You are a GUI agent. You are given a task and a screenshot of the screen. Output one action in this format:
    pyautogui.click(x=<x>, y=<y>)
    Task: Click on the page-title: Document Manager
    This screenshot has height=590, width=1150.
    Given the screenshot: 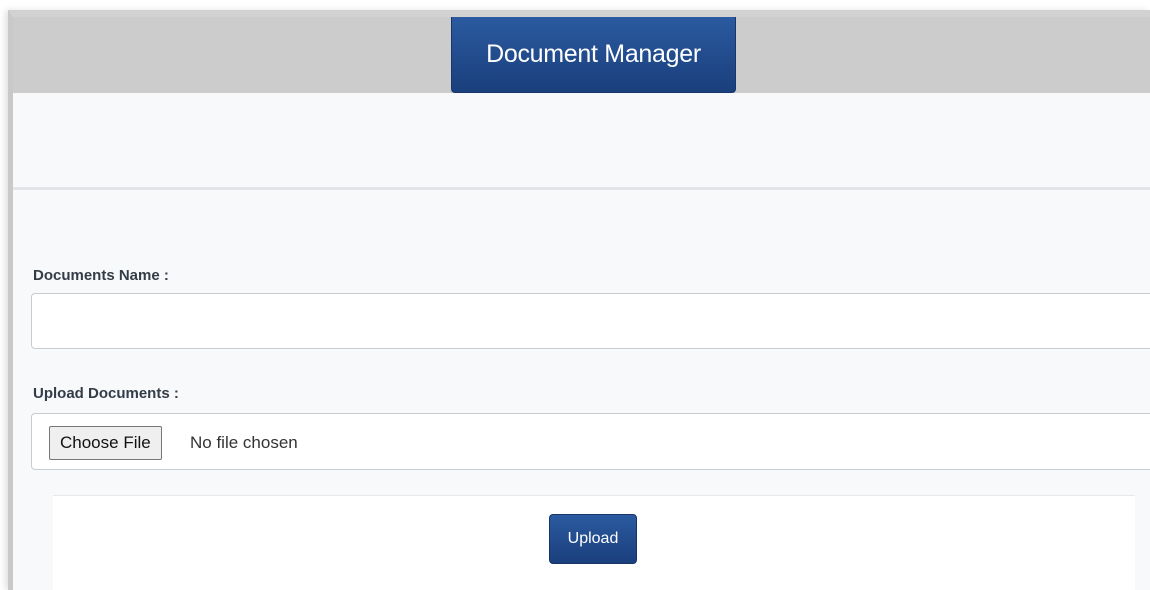 What is the action you would take?
    pyautogui.click(x=593, y=55)
    